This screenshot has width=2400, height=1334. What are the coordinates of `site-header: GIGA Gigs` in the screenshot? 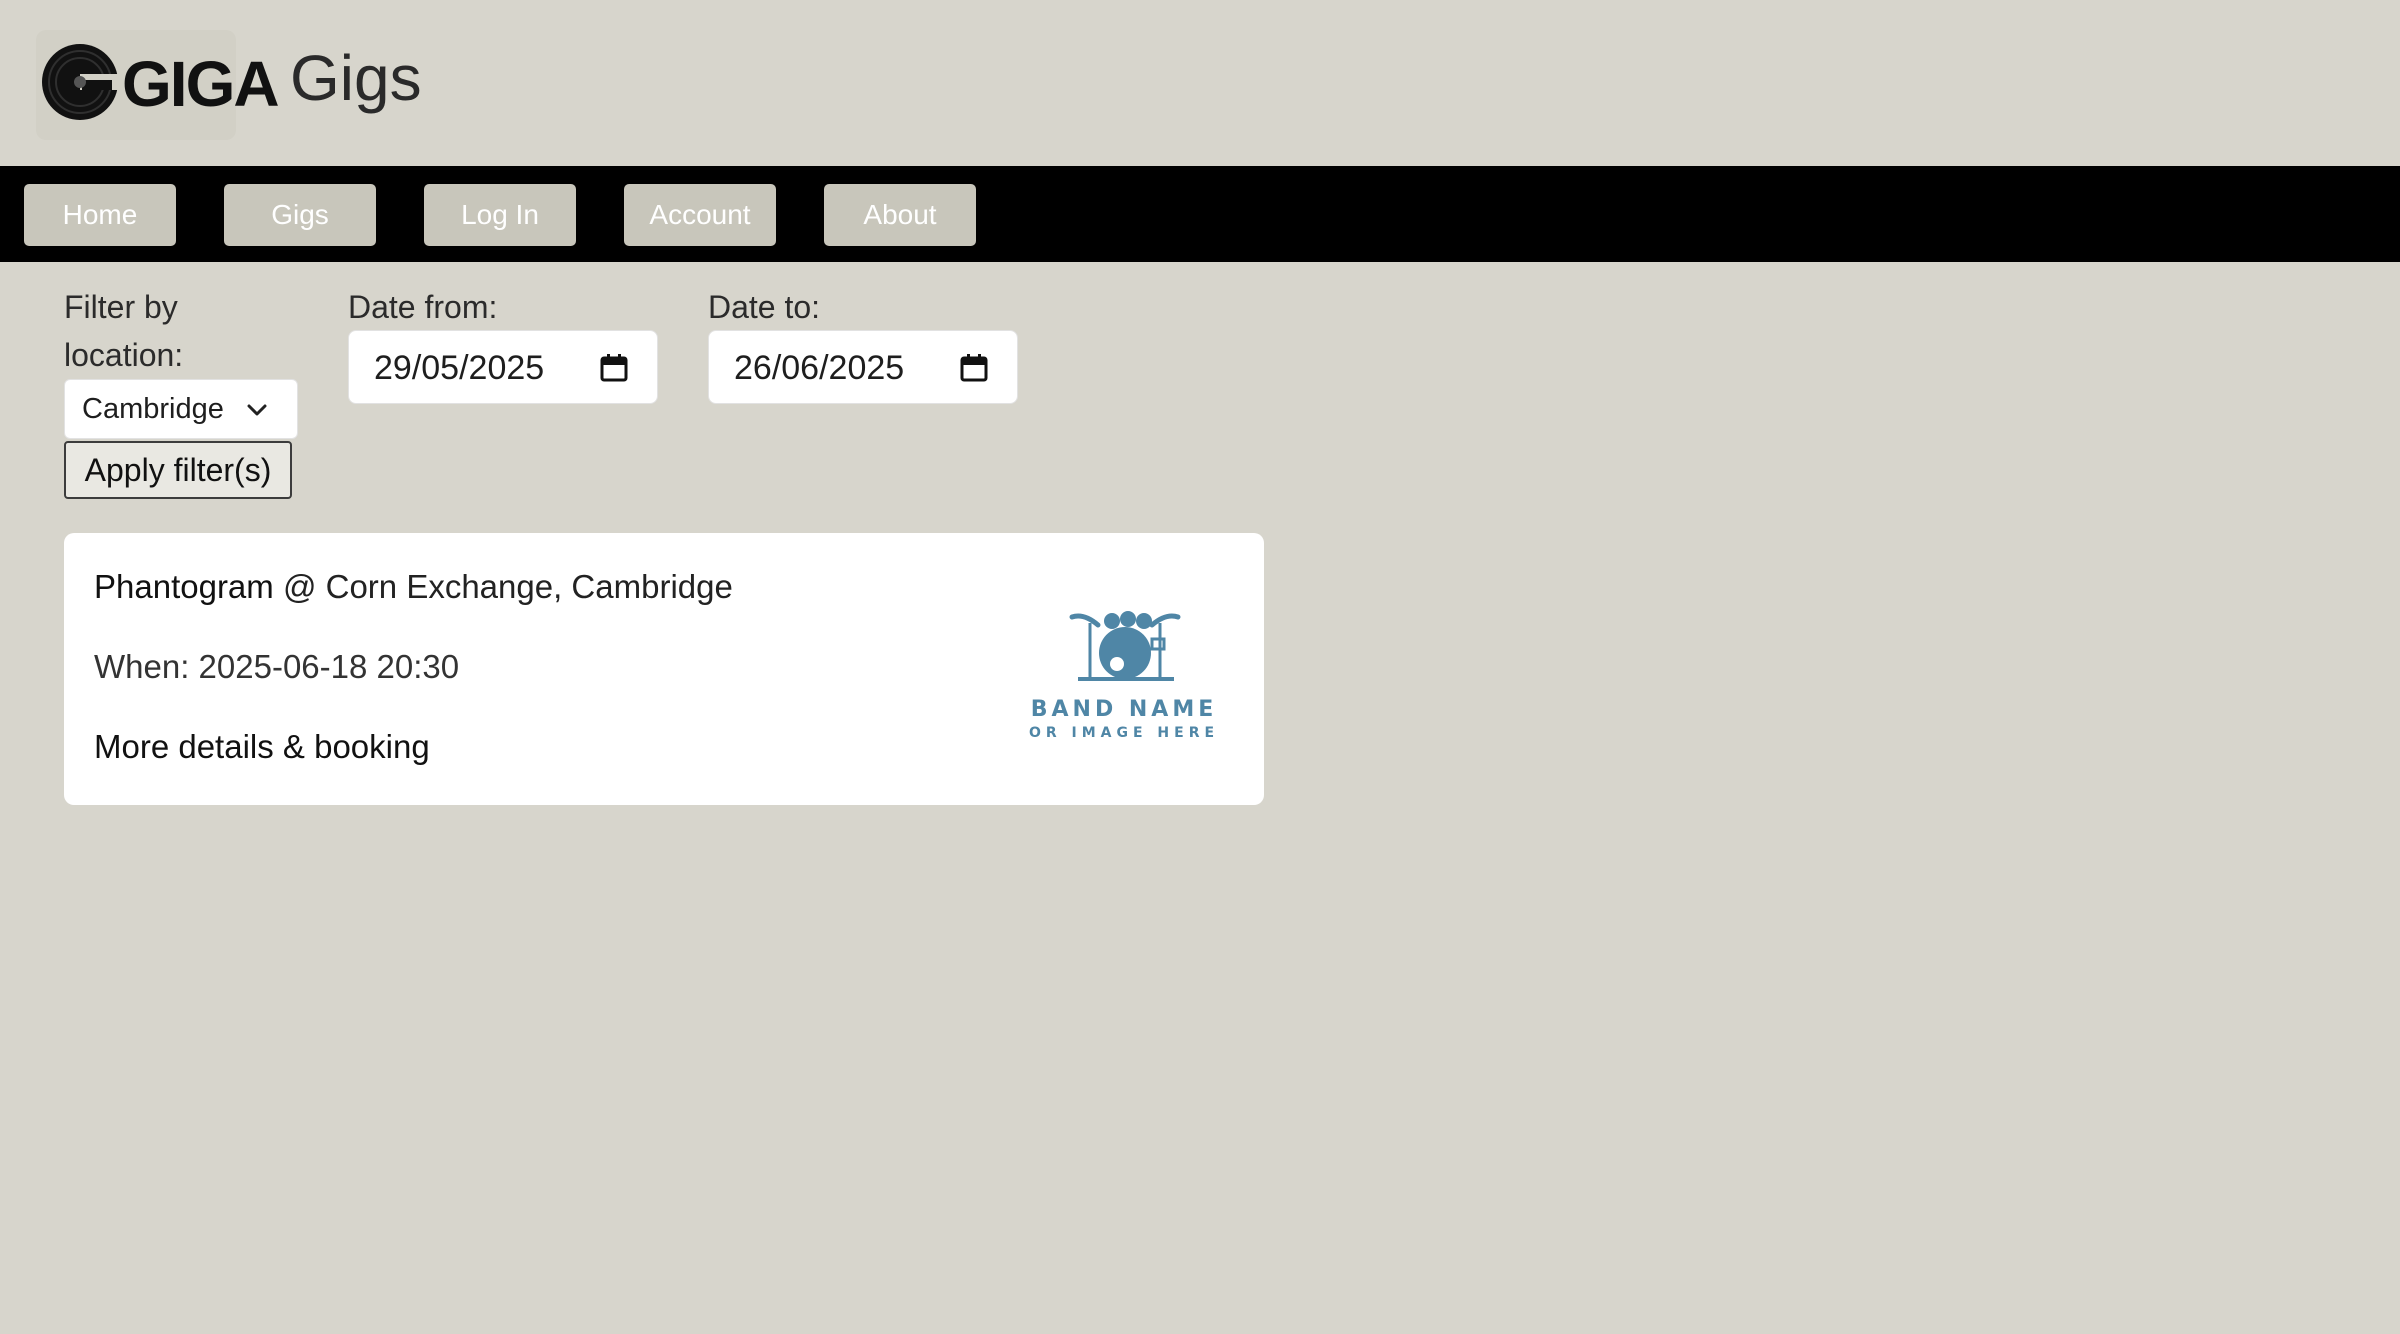 It's located at (1200, 83).